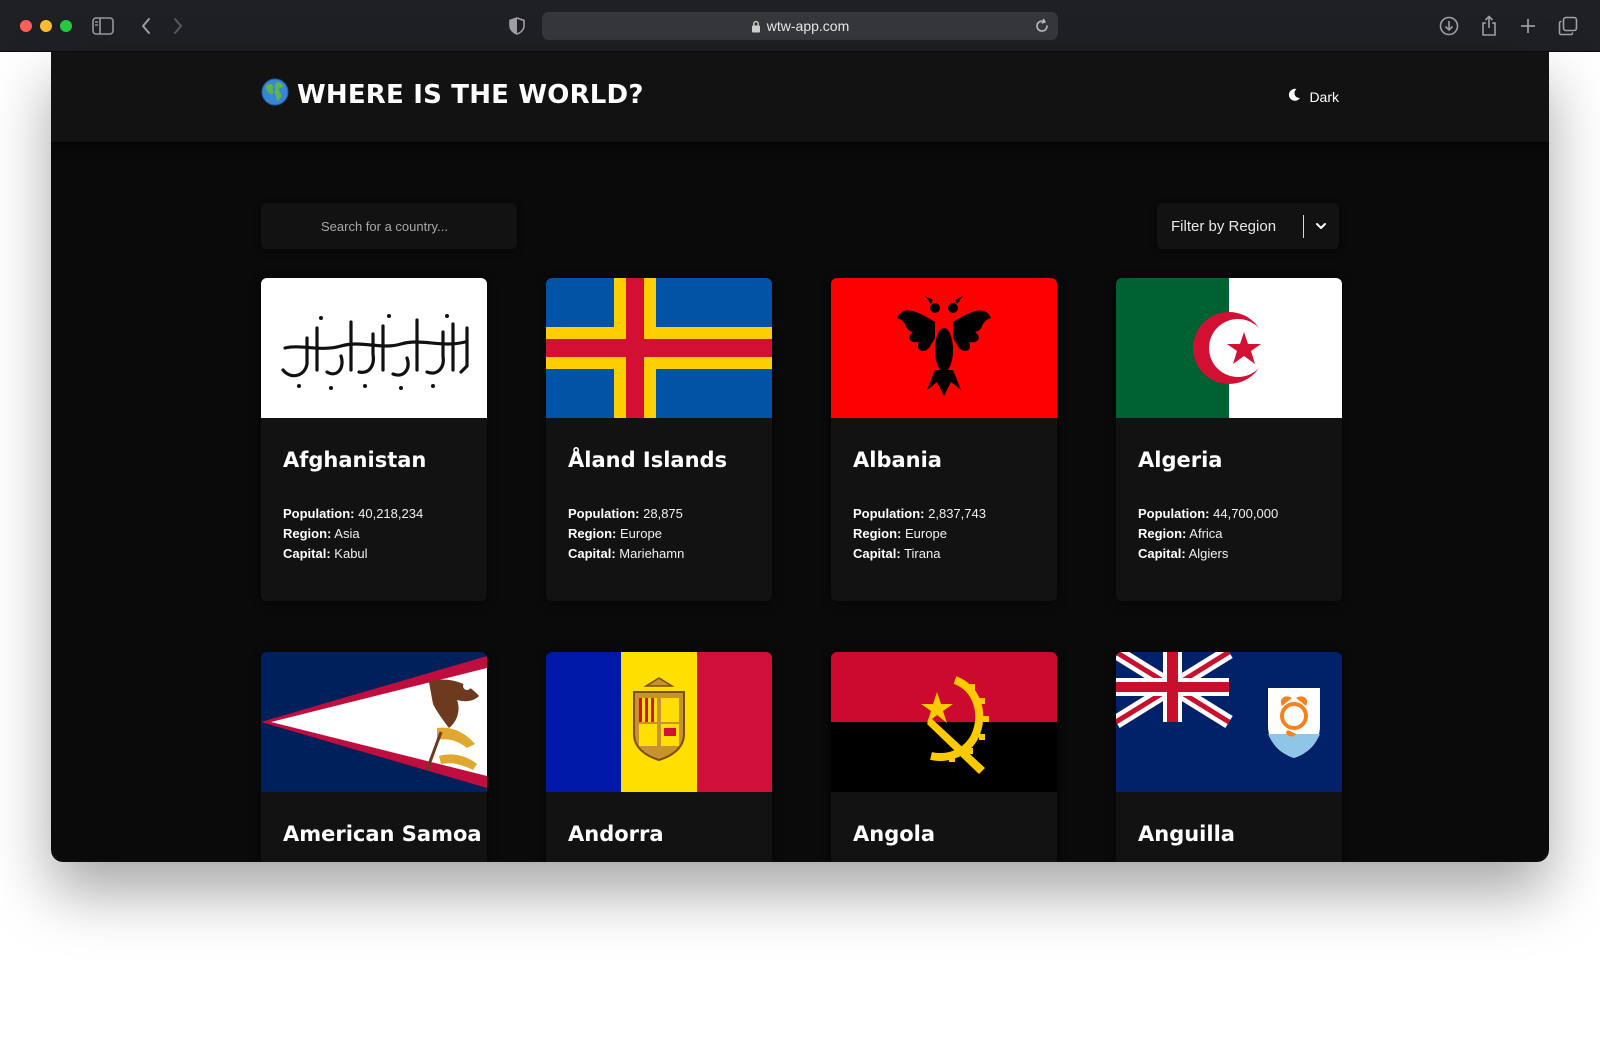 This screenshot has width=1600, height=1056. What do you see at coordinates (1303, 226) in the screenshot?
I see `dropdown-divider` at bounding box center [1303, 226].